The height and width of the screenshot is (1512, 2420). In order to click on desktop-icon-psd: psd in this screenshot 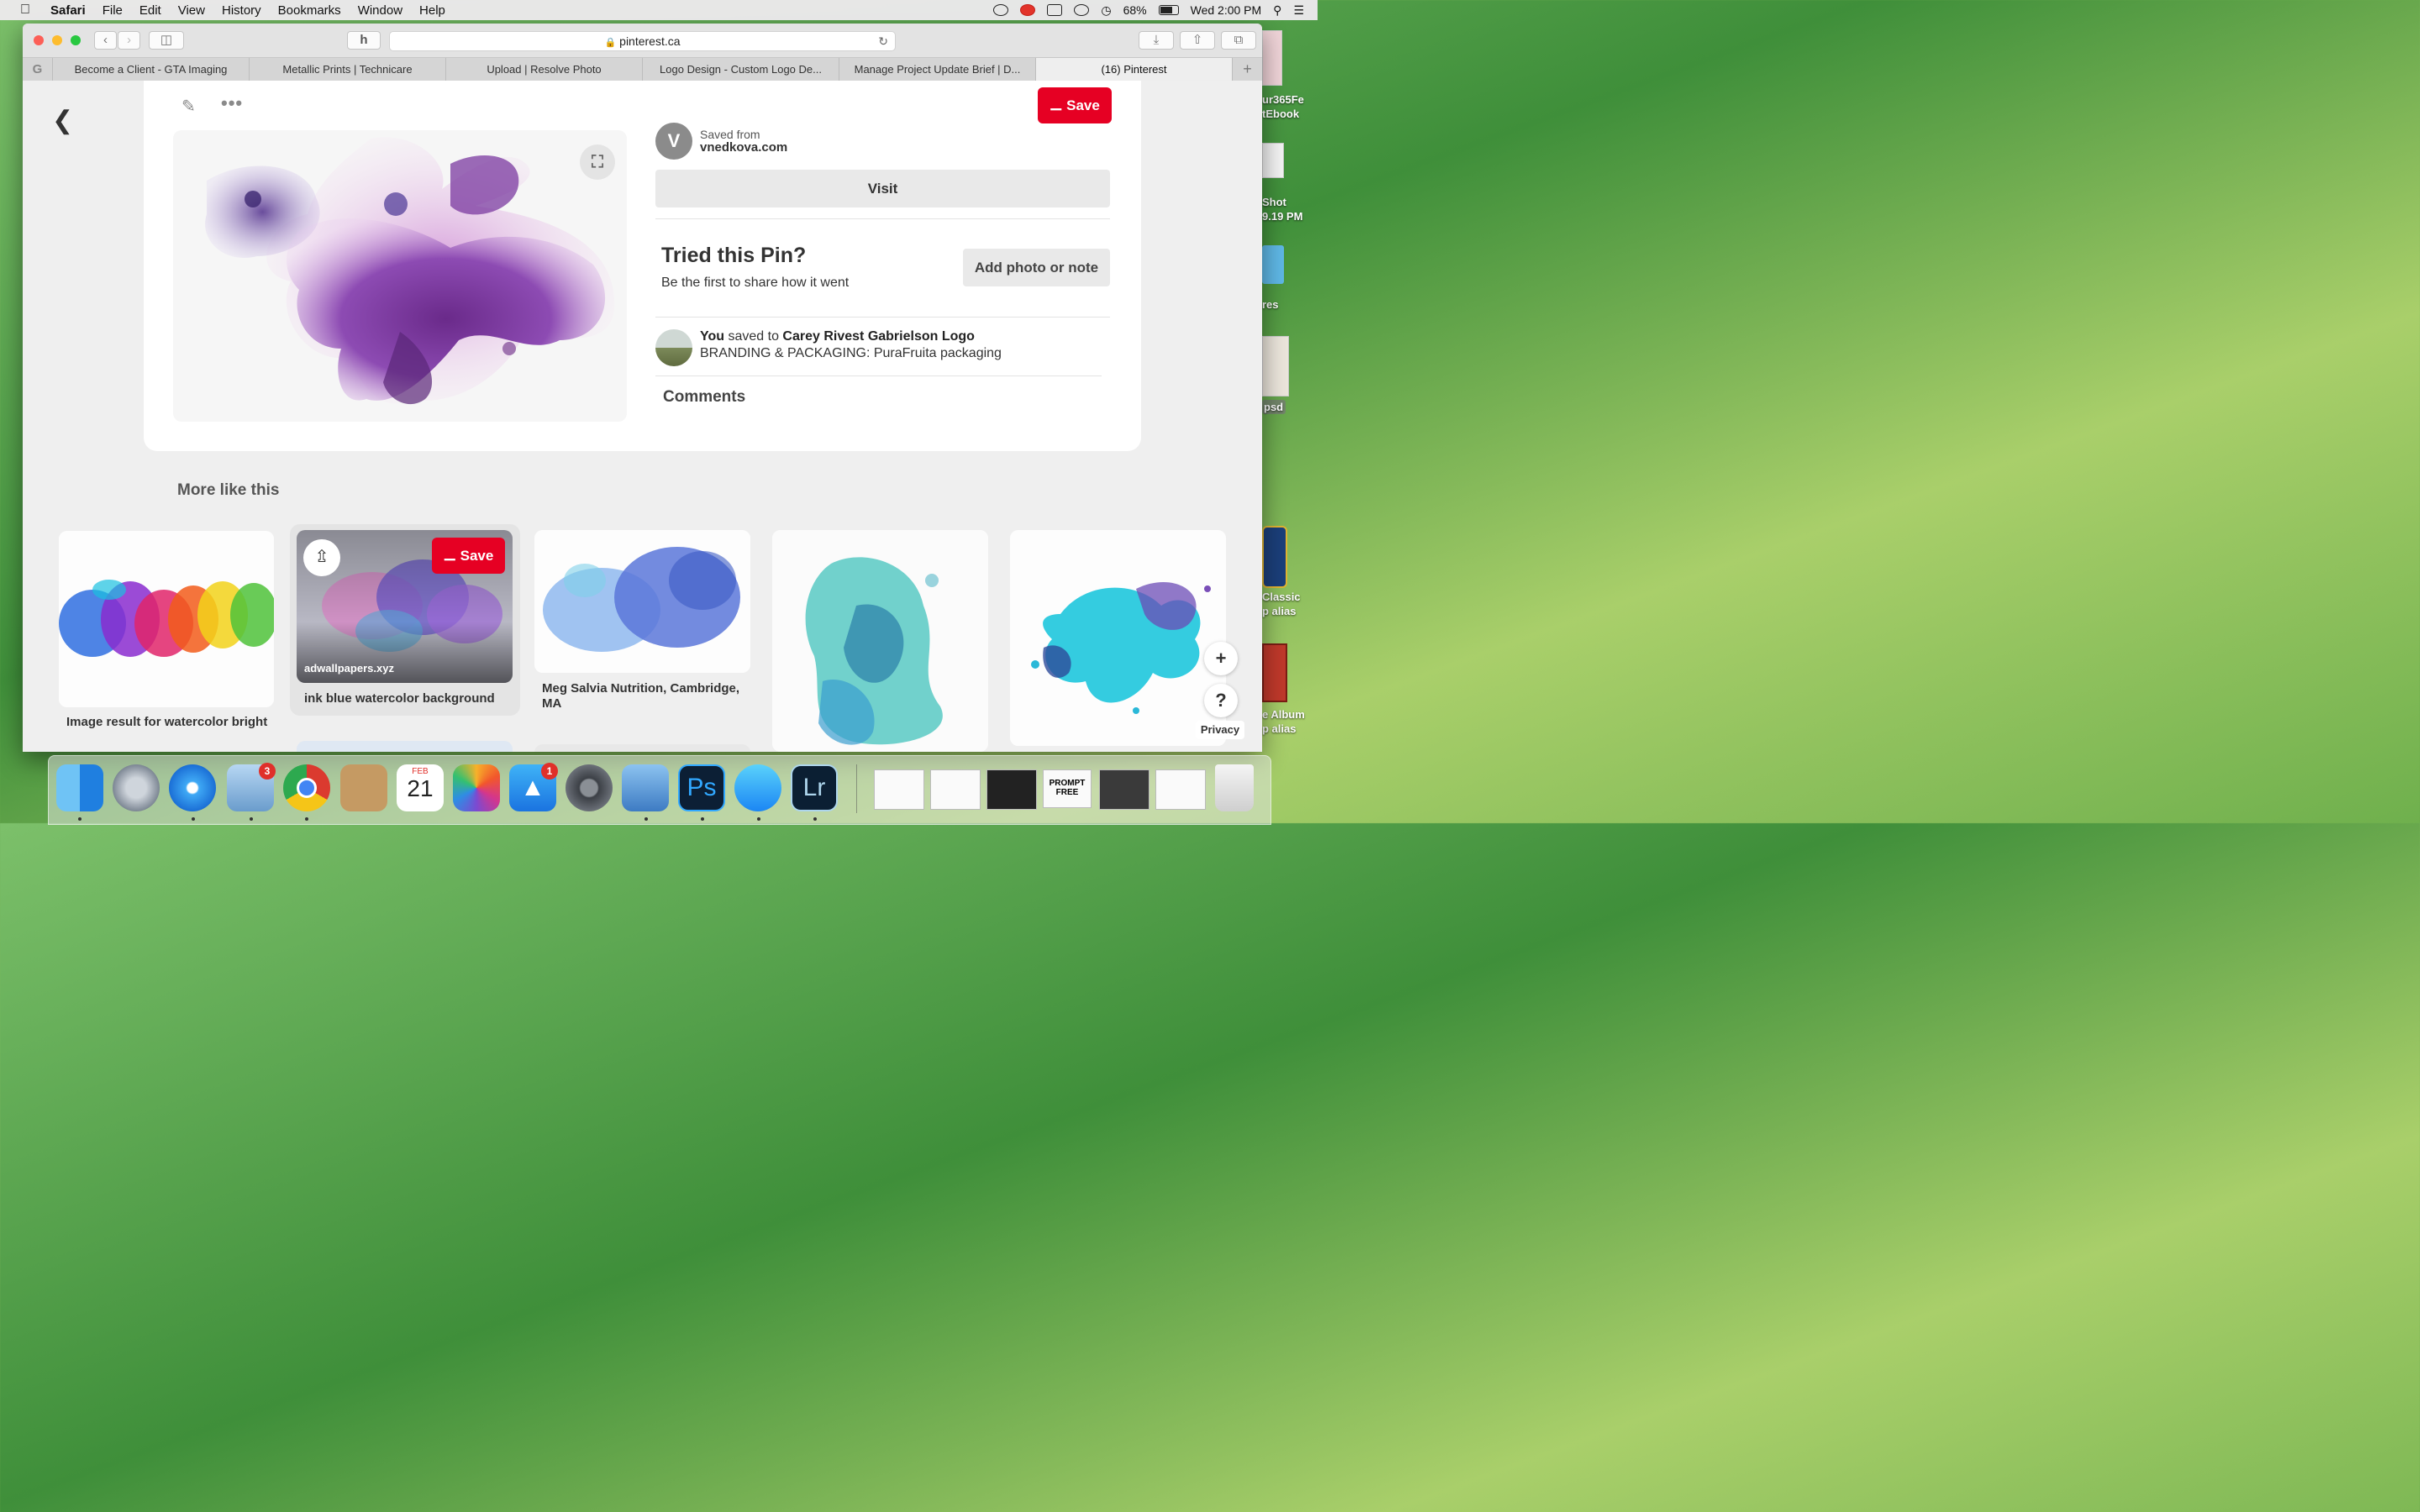, I will do `click(1274, 407)`.